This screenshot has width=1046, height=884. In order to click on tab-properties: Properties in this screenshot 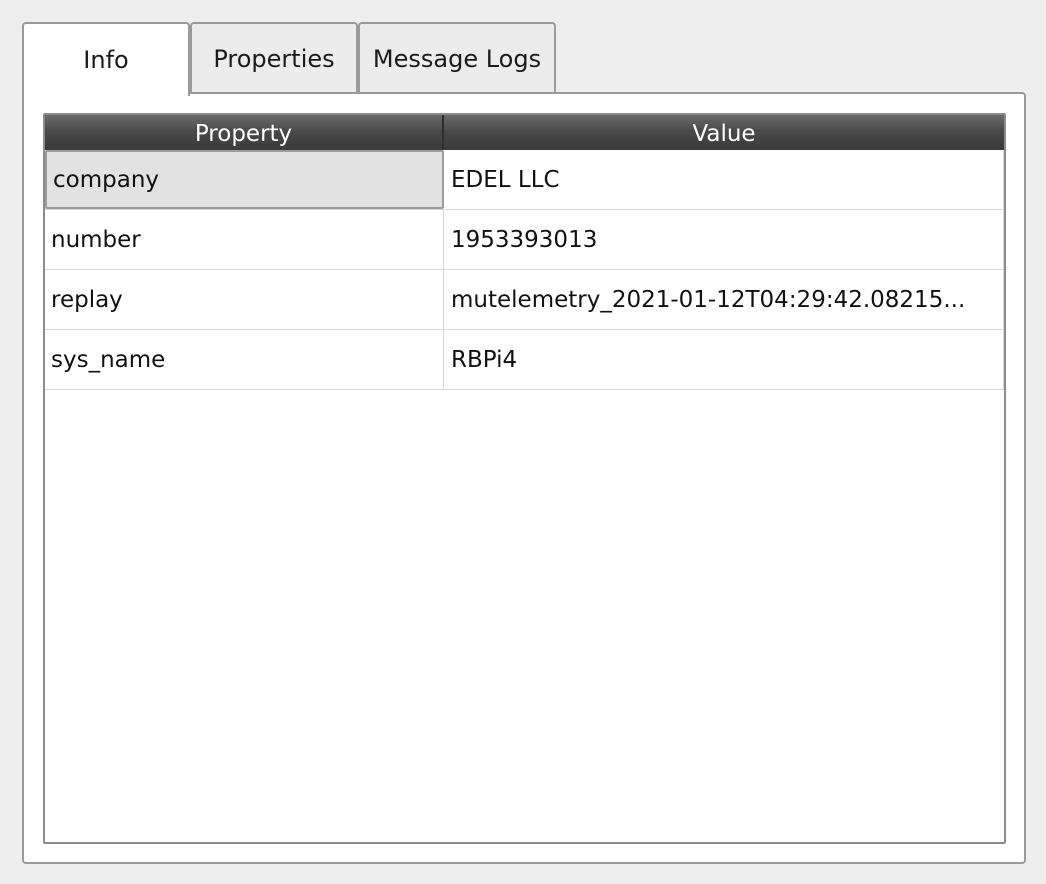, I will do `click(274, 57)`.